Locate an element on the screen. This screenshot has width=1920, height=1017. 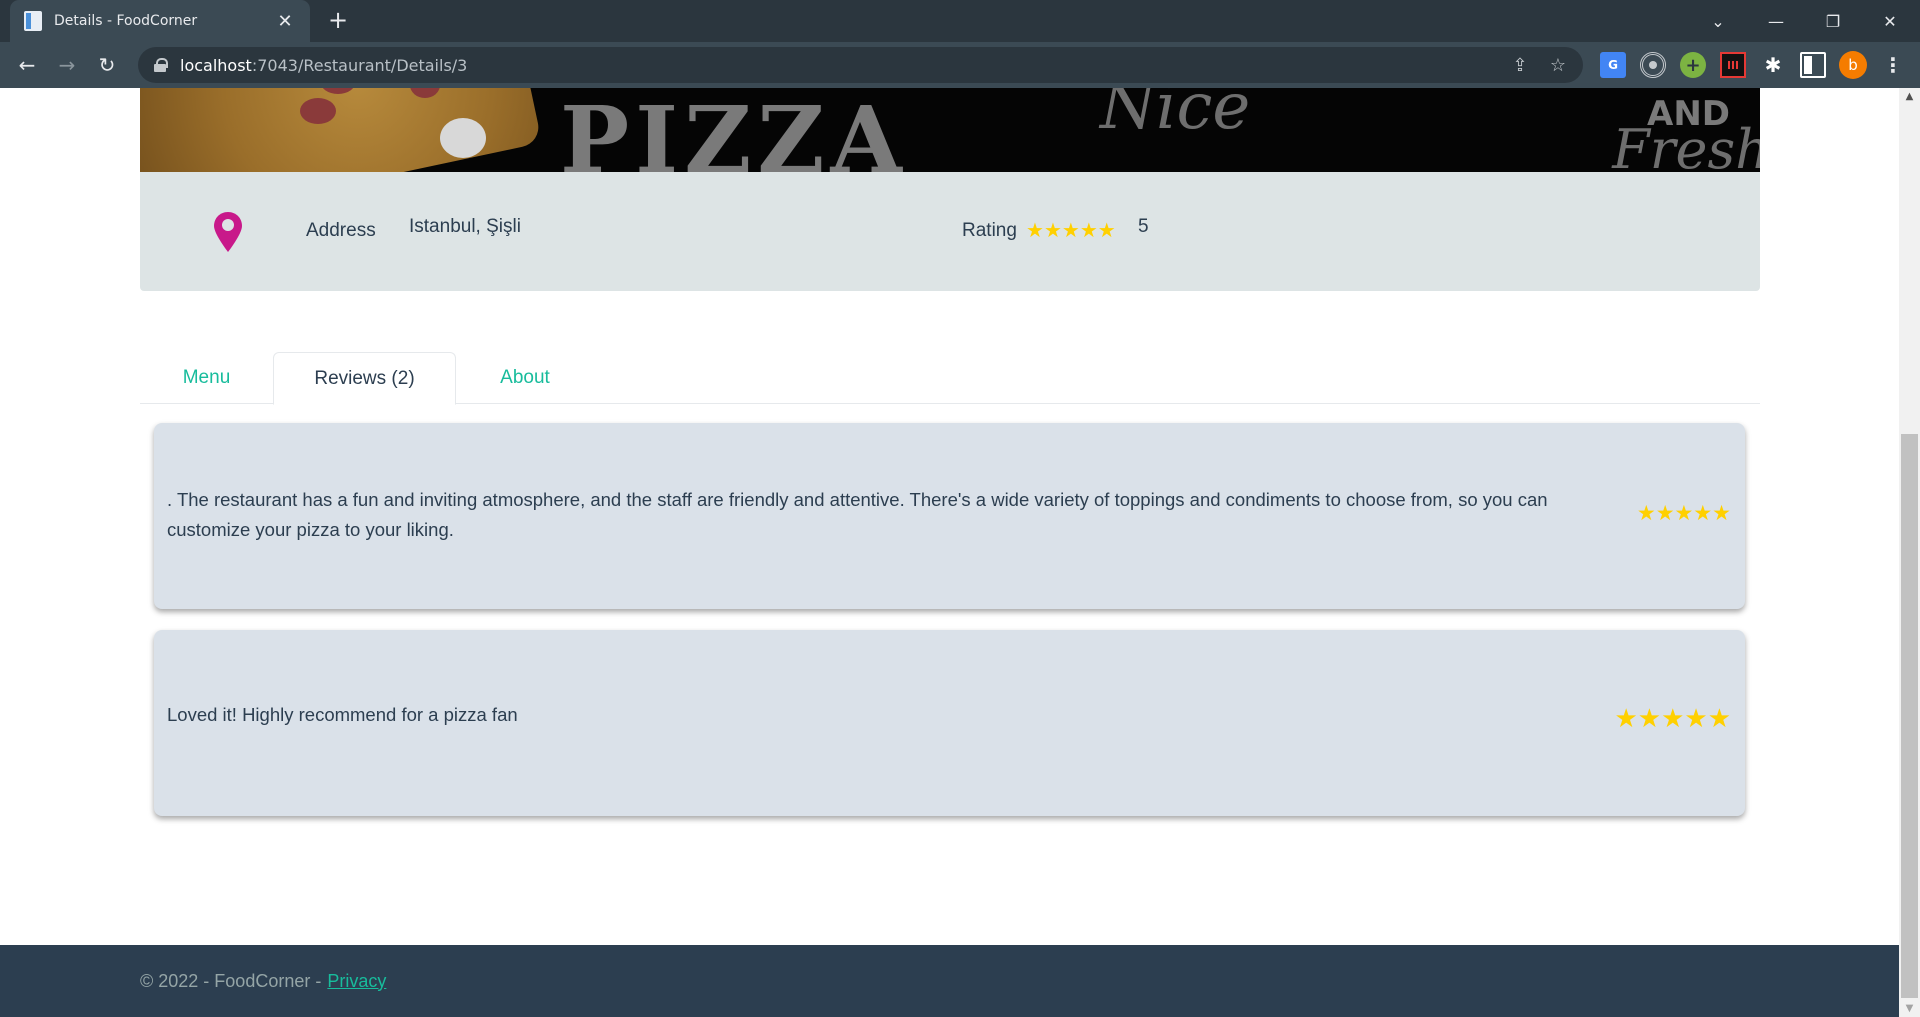
restaurant-banner-image: PIZZA Nice AND Fresh is located at coordinates (950, 130).